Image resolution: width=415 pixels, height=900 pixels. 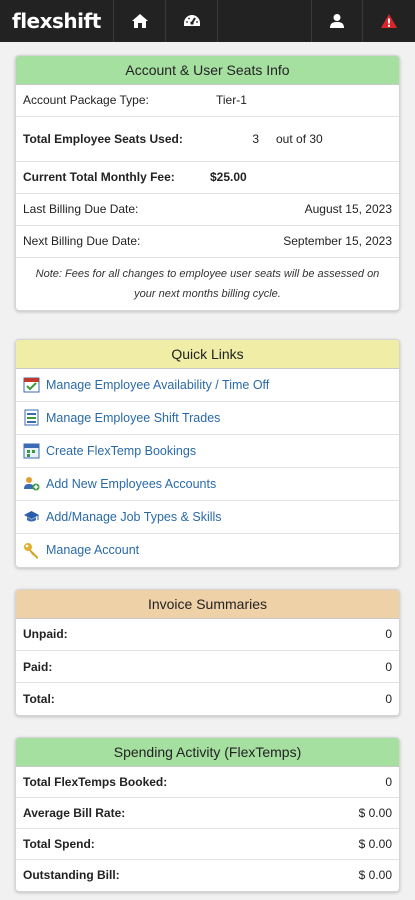 What do you see at coordinates (57, 21) in the screenshot?
I see `brand-logo: flexshift` at bounding box center [57, 21].